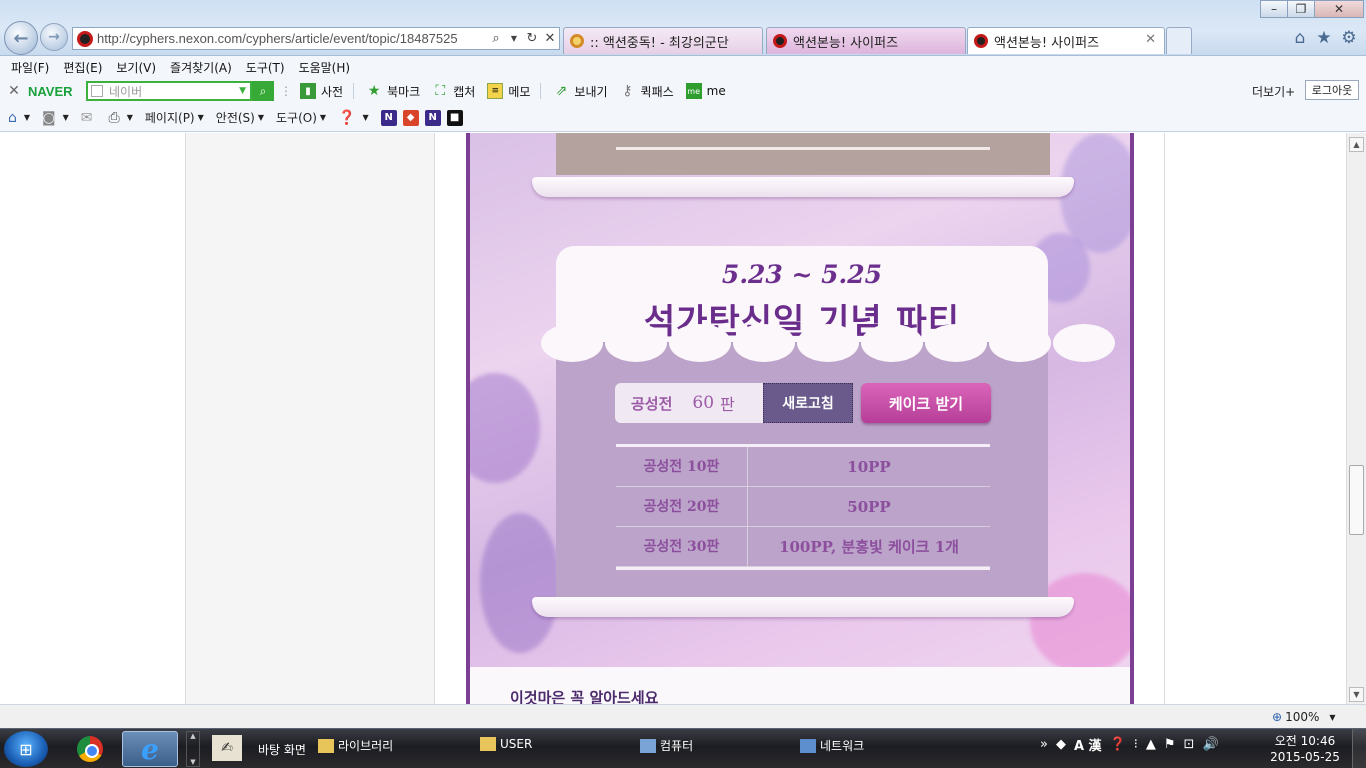 The height and width of the screenshot is (768, 1366). I want to click on naver-logo: NAVER, so click(57, 91).